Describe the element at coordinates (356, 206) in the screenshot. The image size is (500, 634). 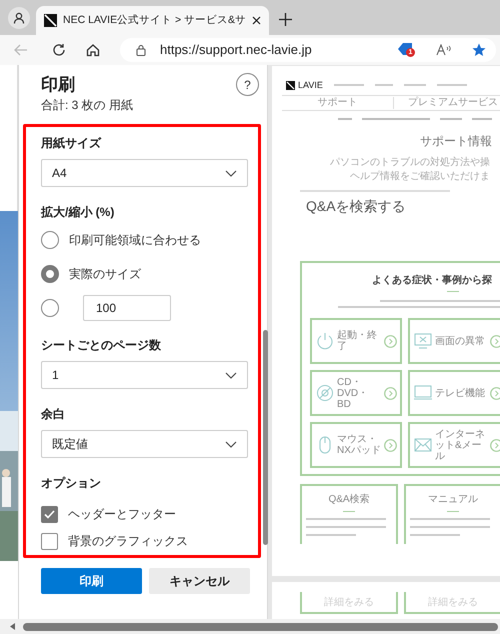
I see `search-title: Q&Aを検索する` at that location.